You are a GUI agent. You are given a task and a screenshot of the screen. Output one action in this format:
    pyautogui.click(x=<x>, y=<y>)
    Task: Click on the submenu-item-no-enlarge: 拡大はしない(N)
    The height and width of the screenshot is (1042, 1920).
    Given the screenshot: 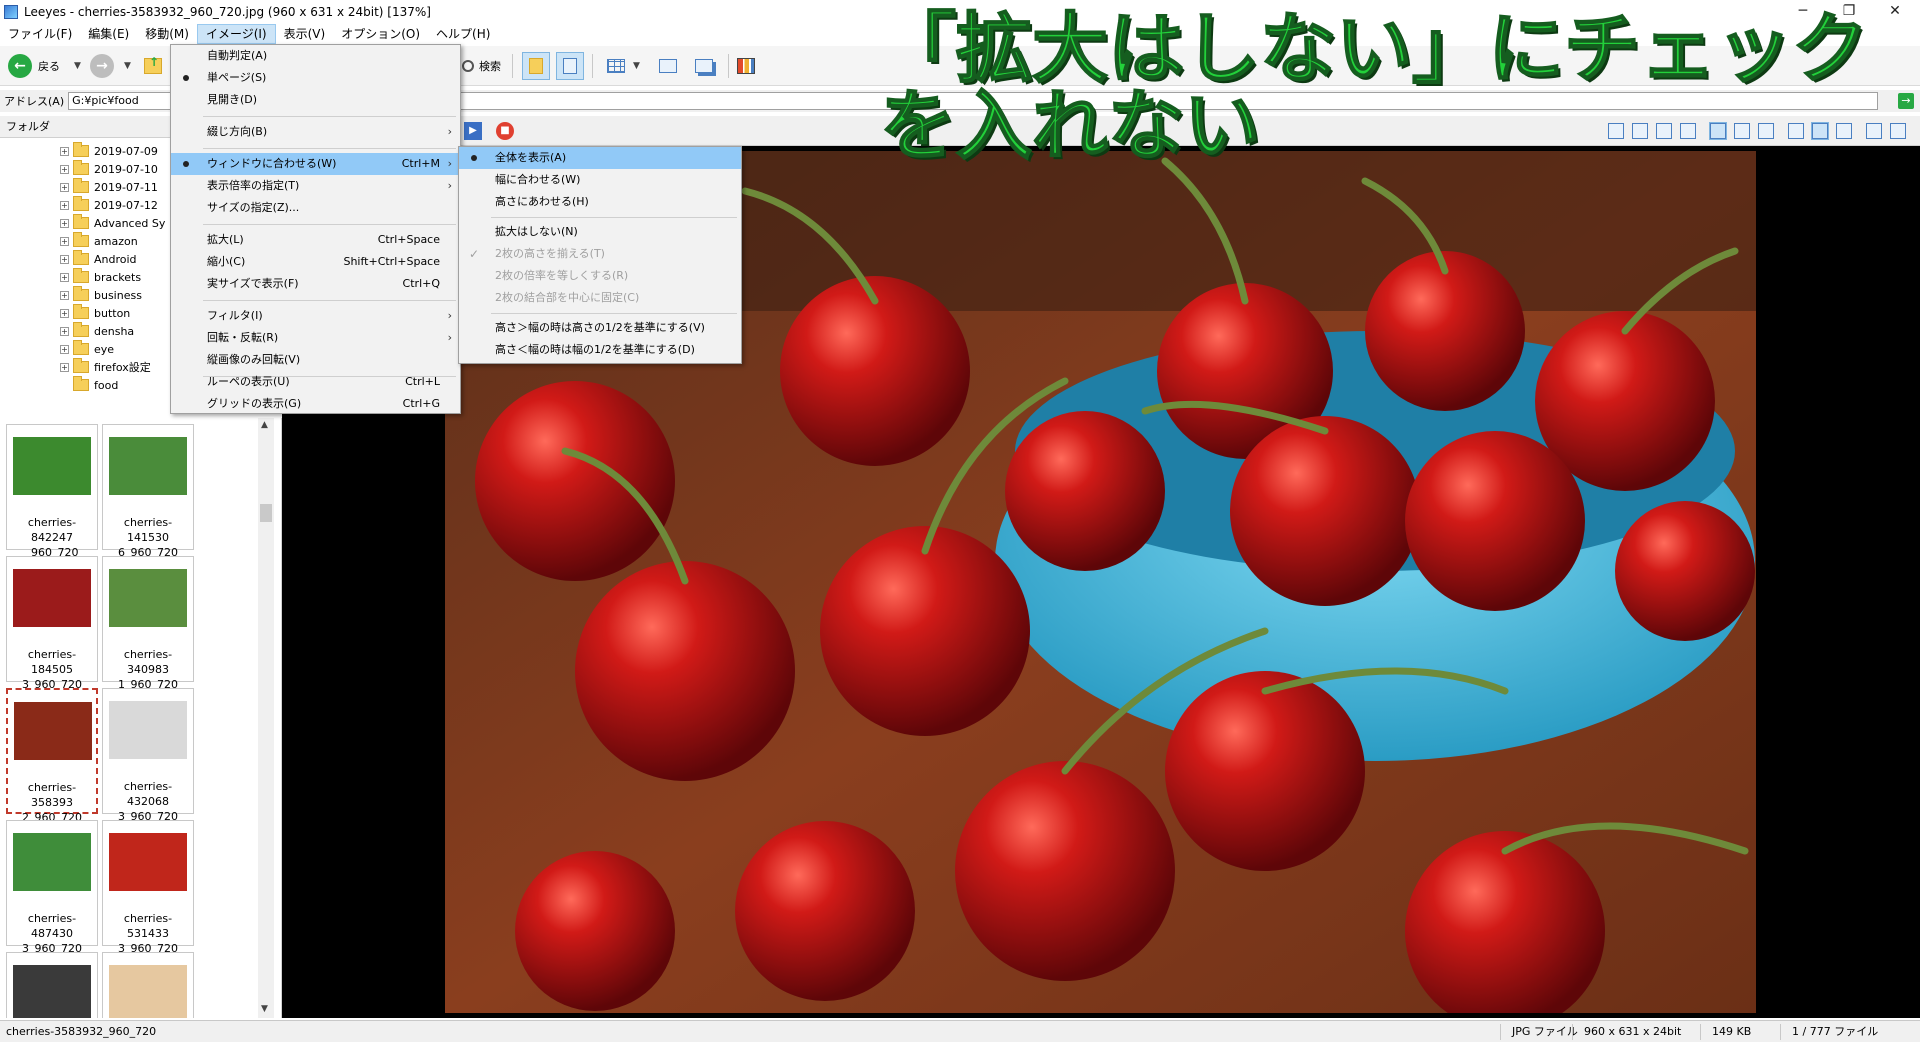 What is the action you would take?
    pyautogui.click(x=600, y=232)
    